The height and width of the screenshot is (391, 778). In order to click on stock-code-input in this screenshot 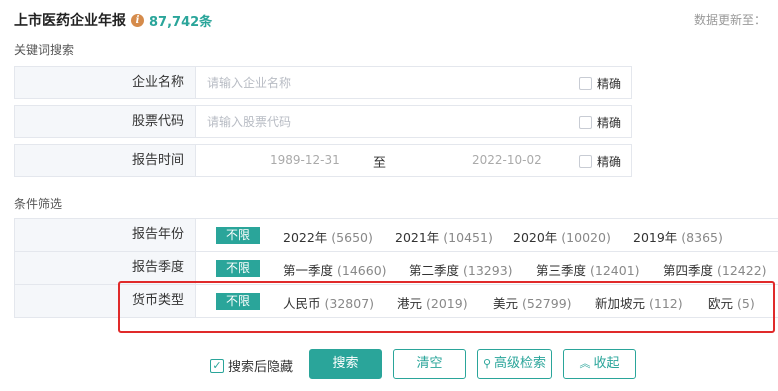, I will do `click(371, 121)`.